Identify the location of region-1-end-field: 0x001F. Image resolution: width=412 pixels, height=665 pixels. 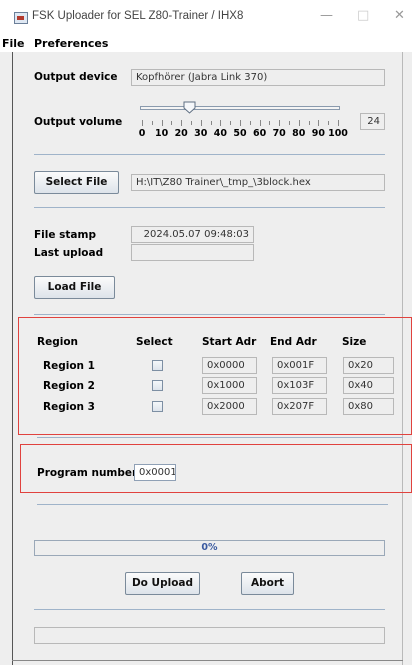
(299, 365).